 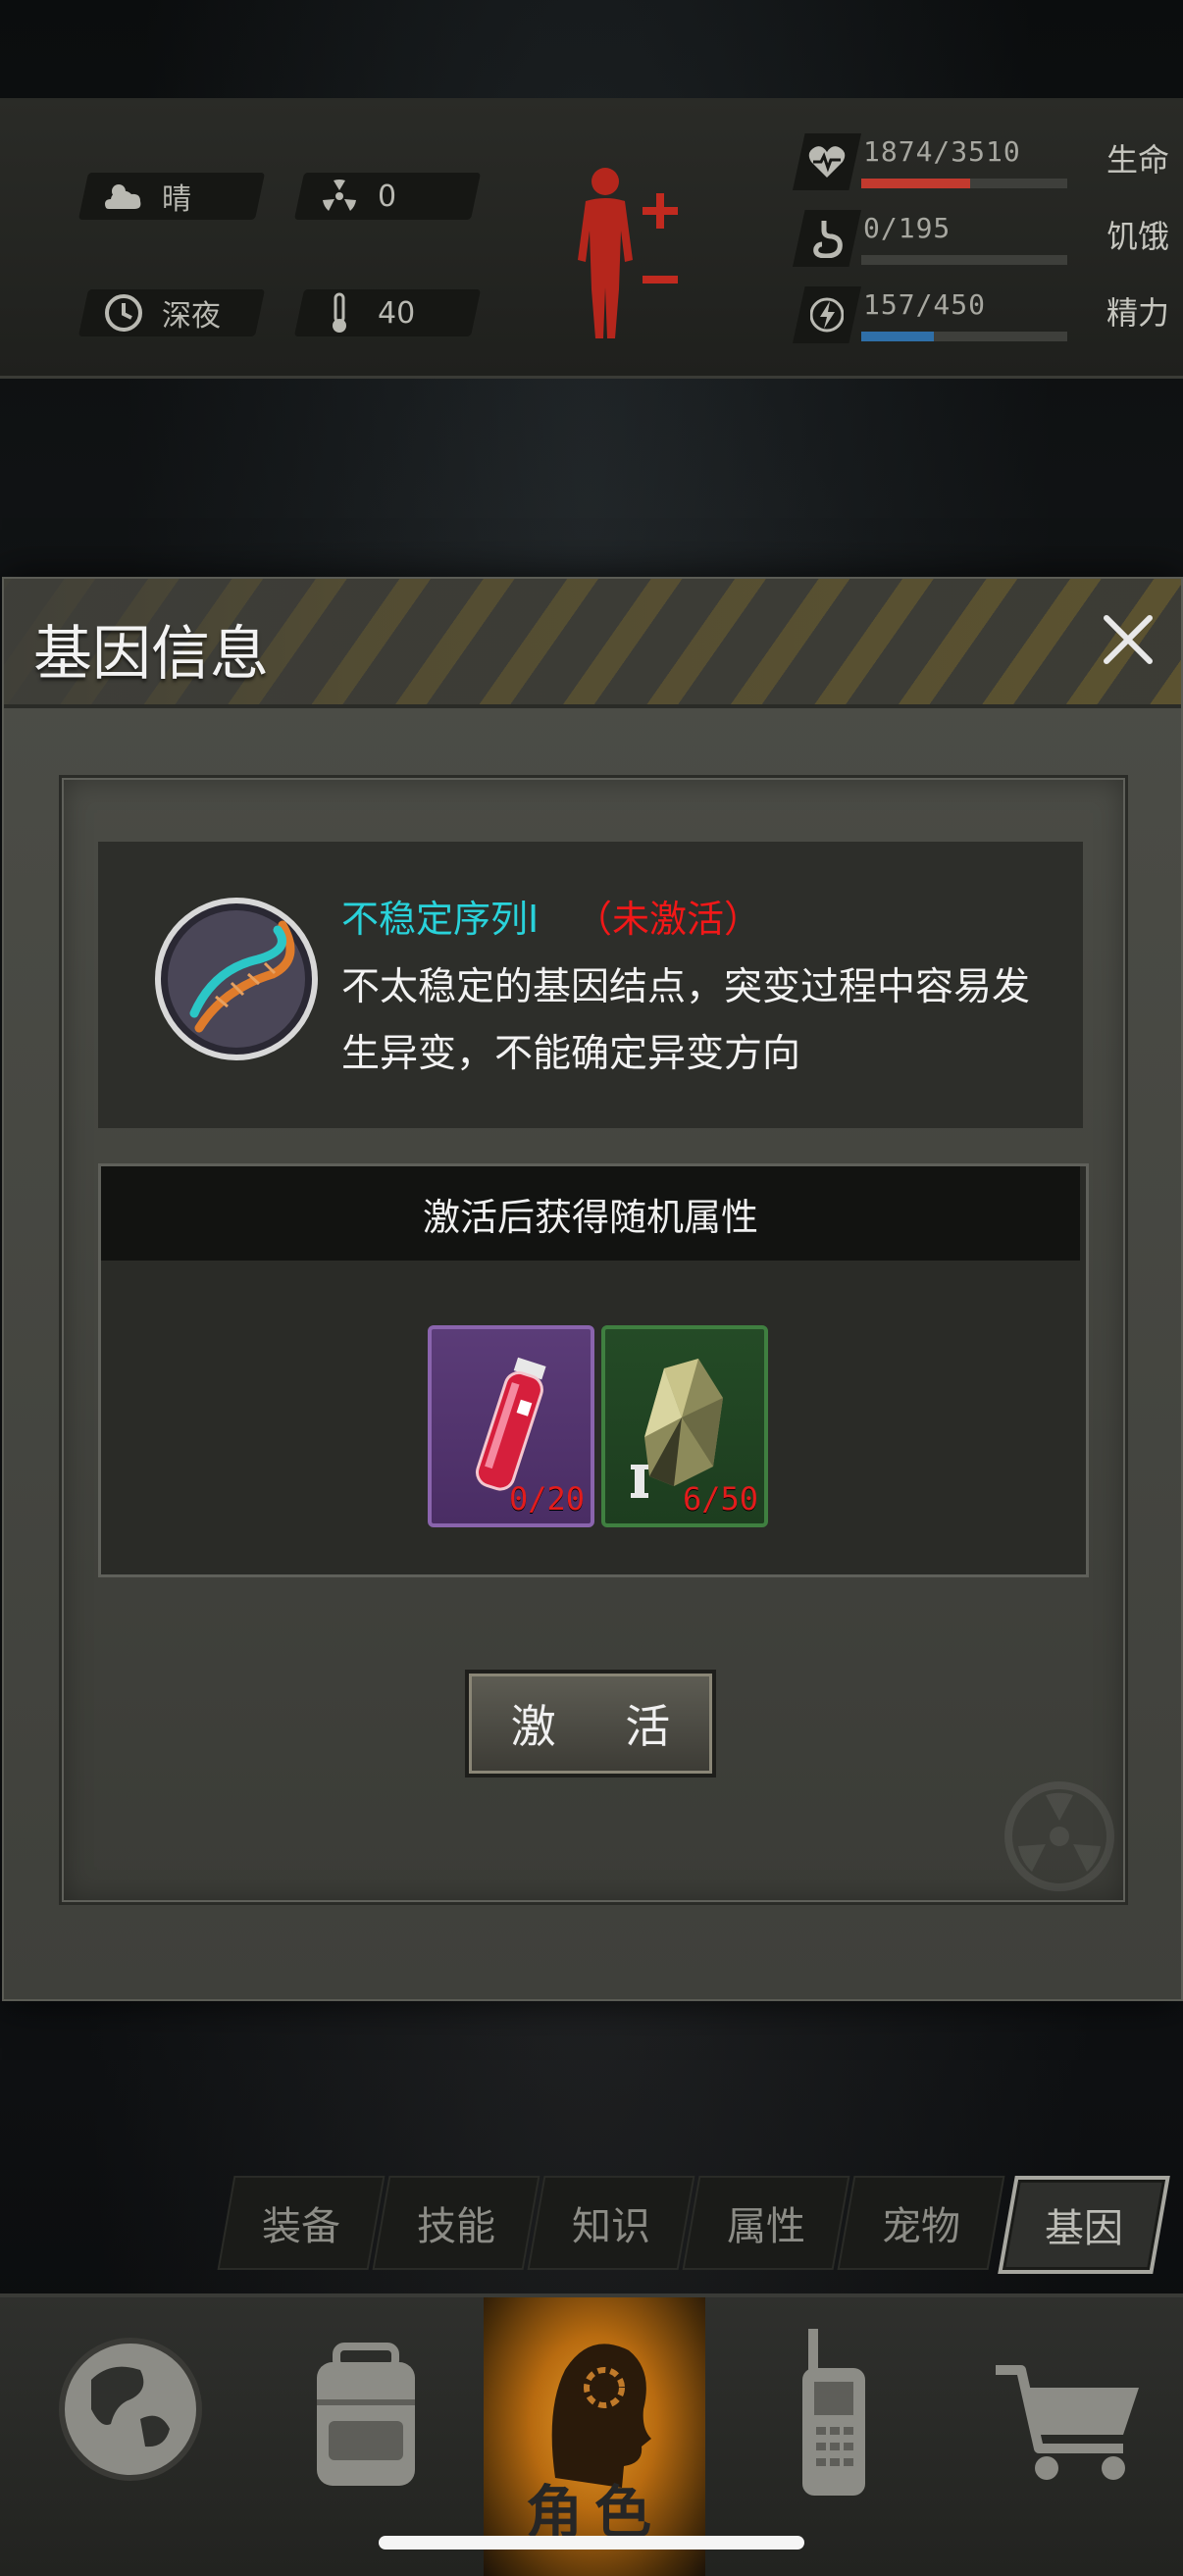 I want to click on energy-bar, so click(x=964, y=336).